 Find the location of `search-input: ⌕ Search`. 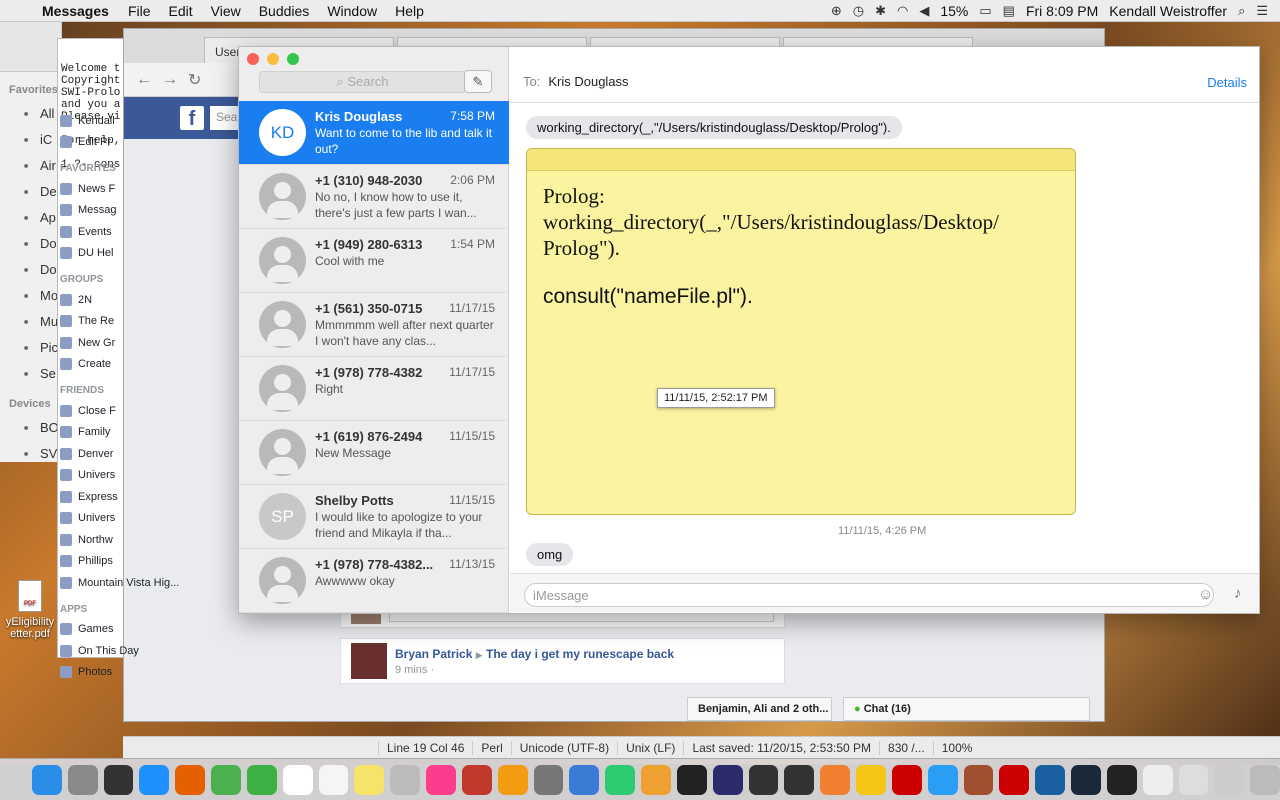

search-input: ⌕ Search is located at coordinates (362, 82).